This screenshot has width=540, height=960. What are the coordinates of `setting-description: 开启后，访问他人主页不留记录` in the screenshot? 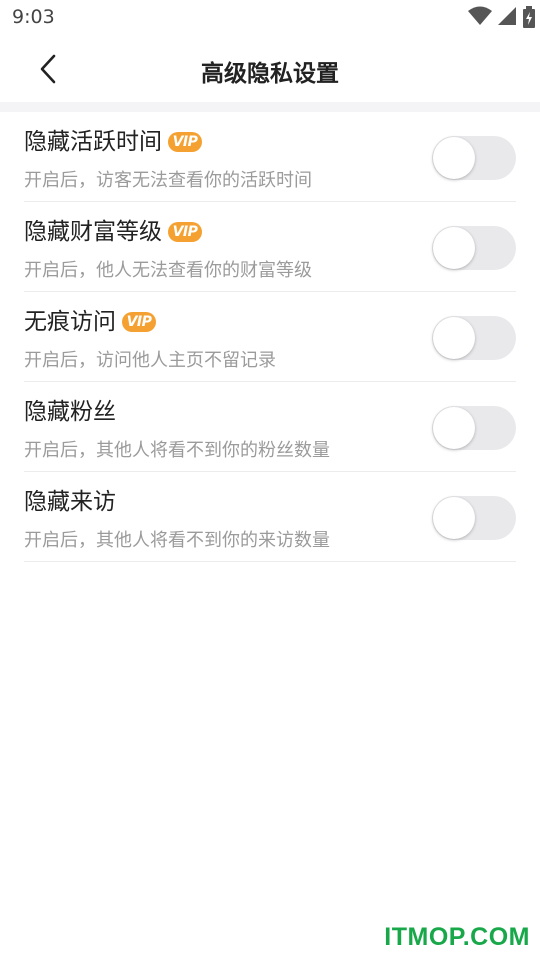 It's located at (150, 360).